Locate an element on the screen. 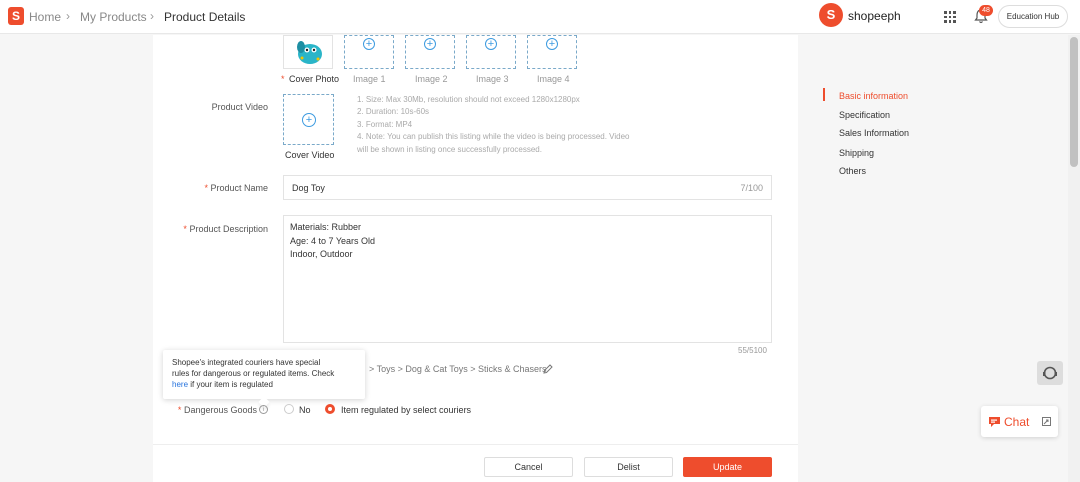 This screenshot has width=1080, height=482. description-line: Indoor, Outdoor is located at coordinates (321, 254).